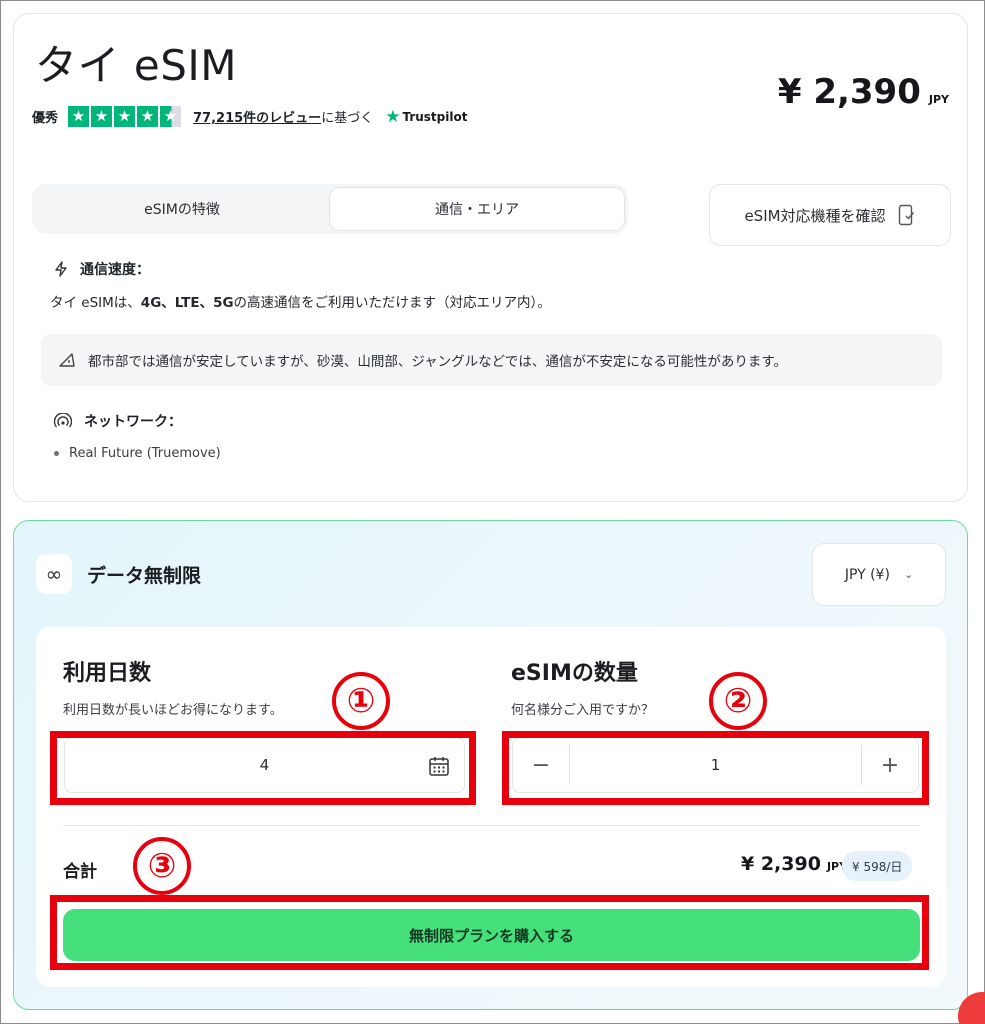 The image size is (985, 1024). I want to click on signal-icon, so click(63, 420).